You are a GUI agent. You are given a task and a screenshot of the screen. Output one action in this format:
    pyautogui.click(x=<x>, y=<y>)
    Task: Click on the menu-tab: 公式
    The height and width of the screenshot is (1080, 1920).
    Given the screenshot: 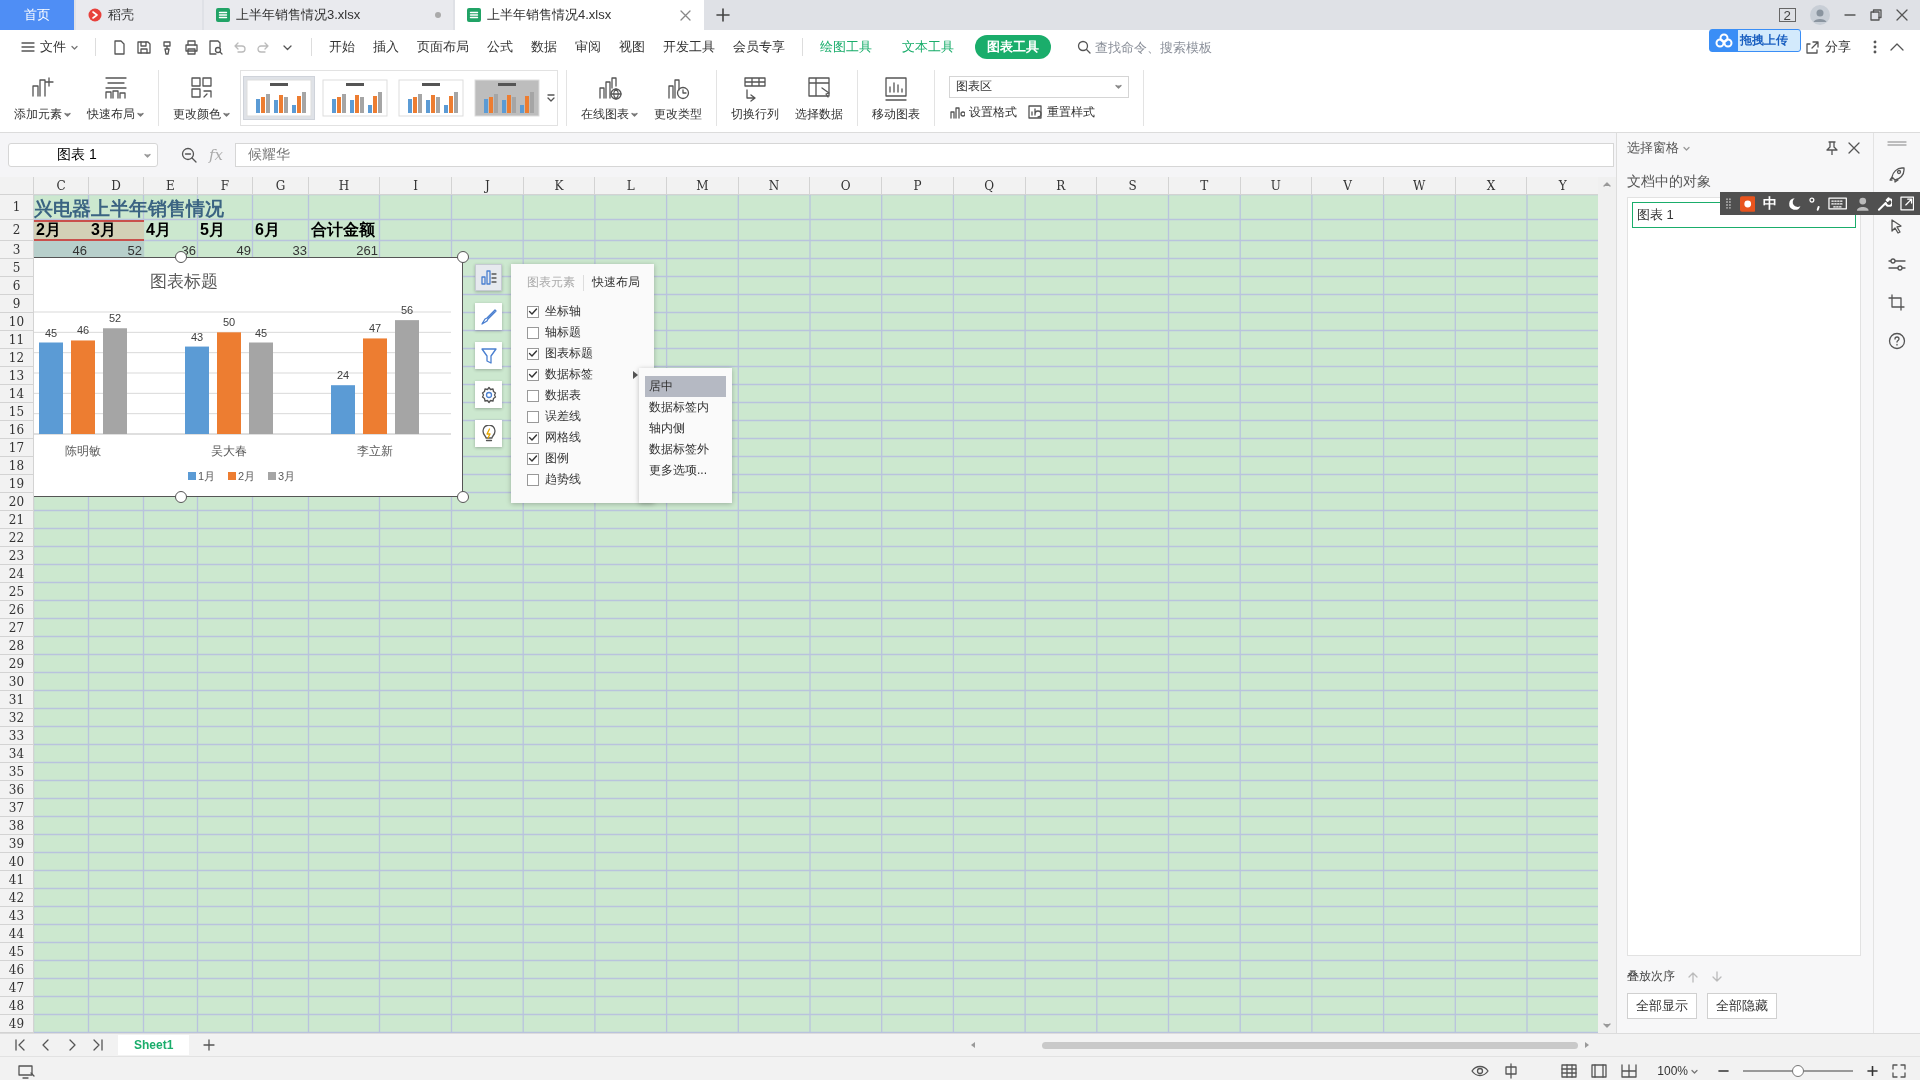 What is the action you would take?
    pyautogui.click(x=500, y=47)
    